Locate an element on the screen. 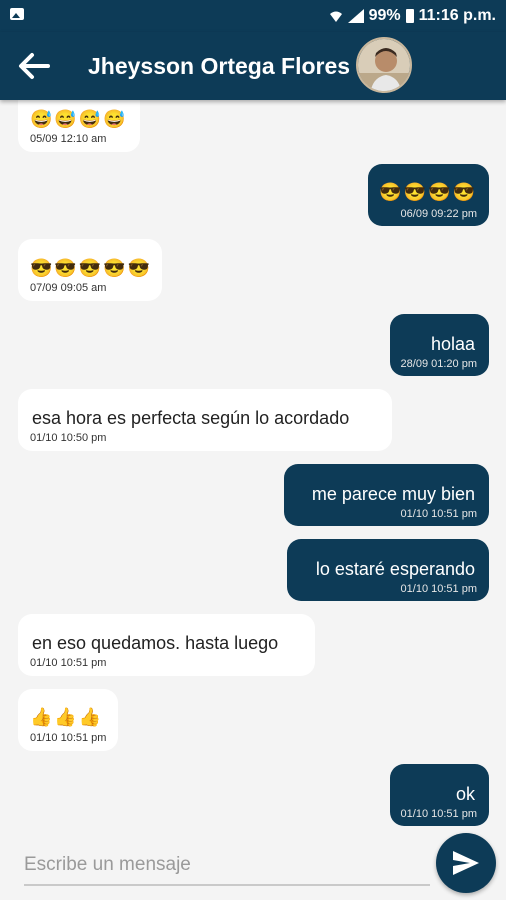  message-text: en eso quedamos. hasta luego is located at coordinates (155, 643).